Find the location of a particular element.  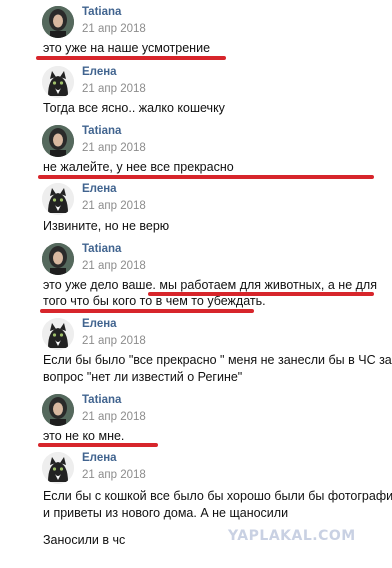

message-text: Заносили в чс is located at coordinates (84, 540).